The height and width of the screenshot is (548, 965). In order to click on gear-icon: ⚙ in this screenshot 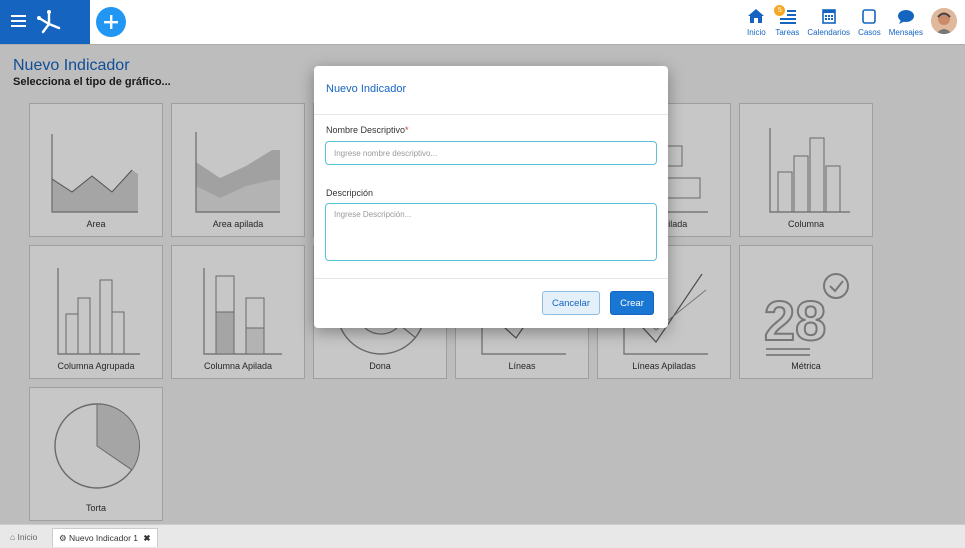, I will do `click(63, 538)`.